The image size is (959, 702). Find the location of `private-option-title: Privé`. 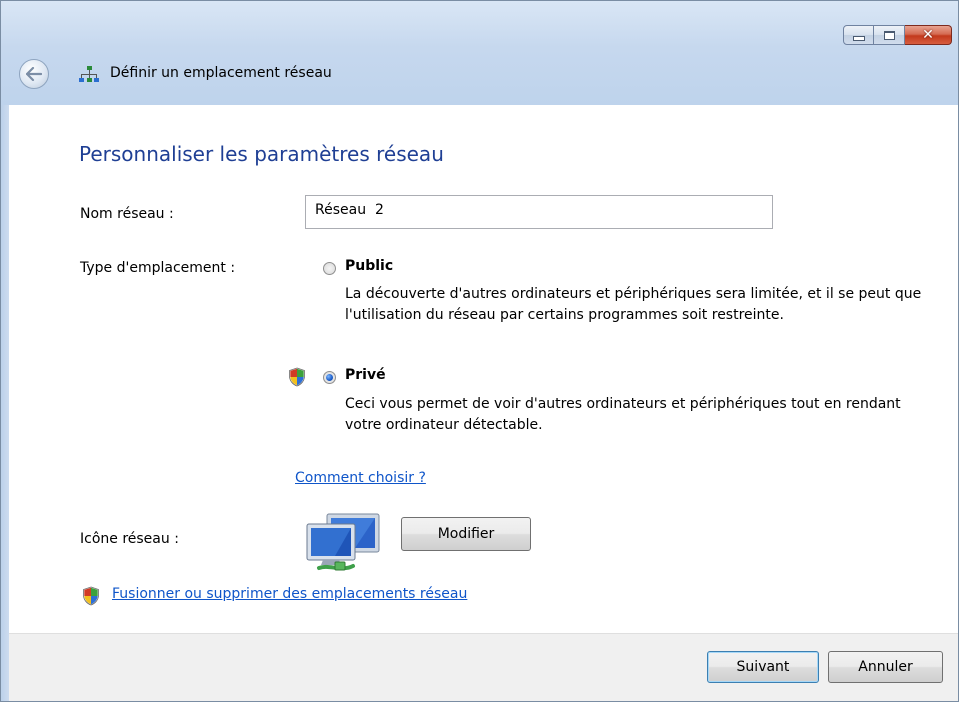

private-option-title: Privé is located at coordinates (365, 375).